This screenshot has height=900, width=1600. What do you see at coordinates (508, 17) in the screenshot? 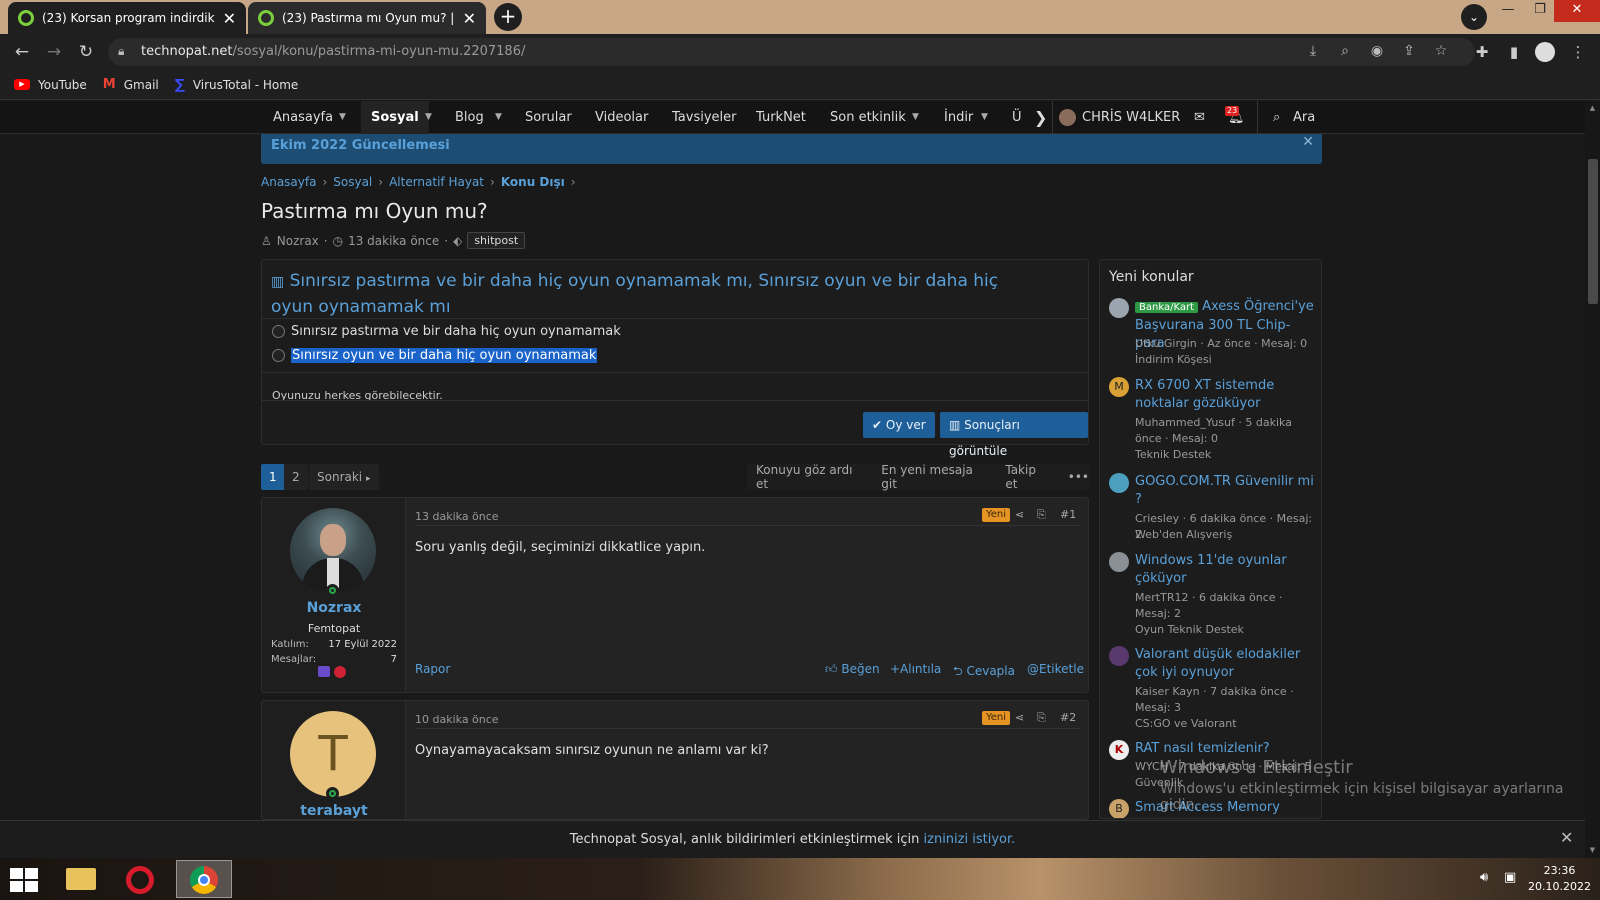
I see `new-tab-button: +` at bounding box center [508, 17].